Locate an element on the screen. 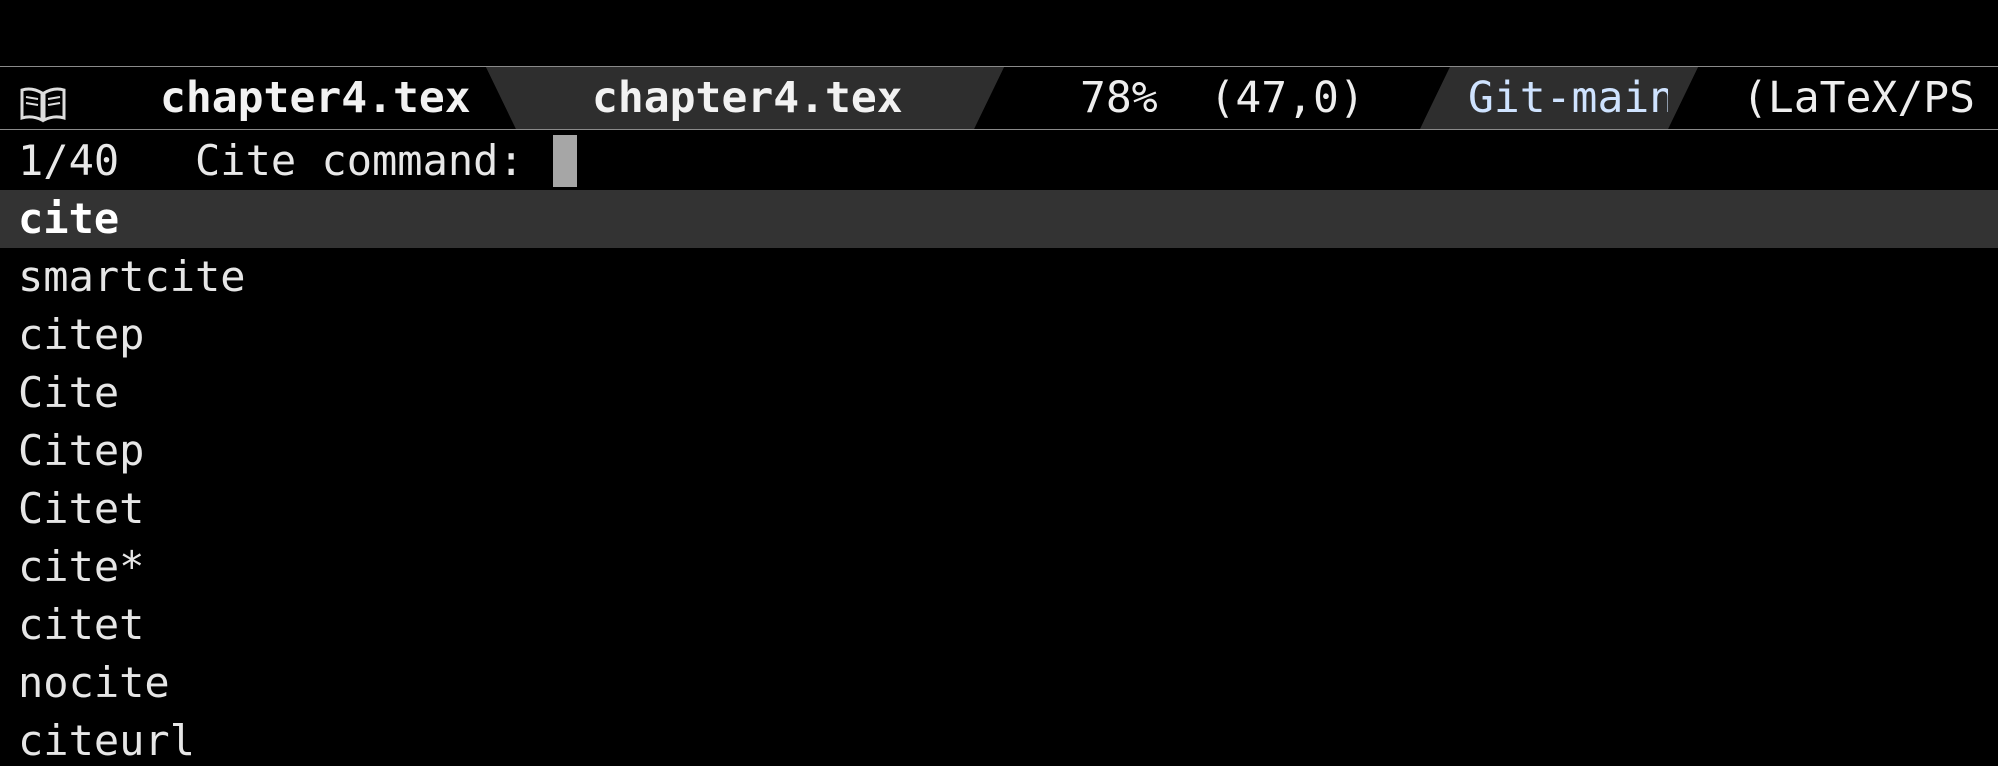  mode-line-position-segment: 78% (47,0) is located at coordinates (1214, 98).